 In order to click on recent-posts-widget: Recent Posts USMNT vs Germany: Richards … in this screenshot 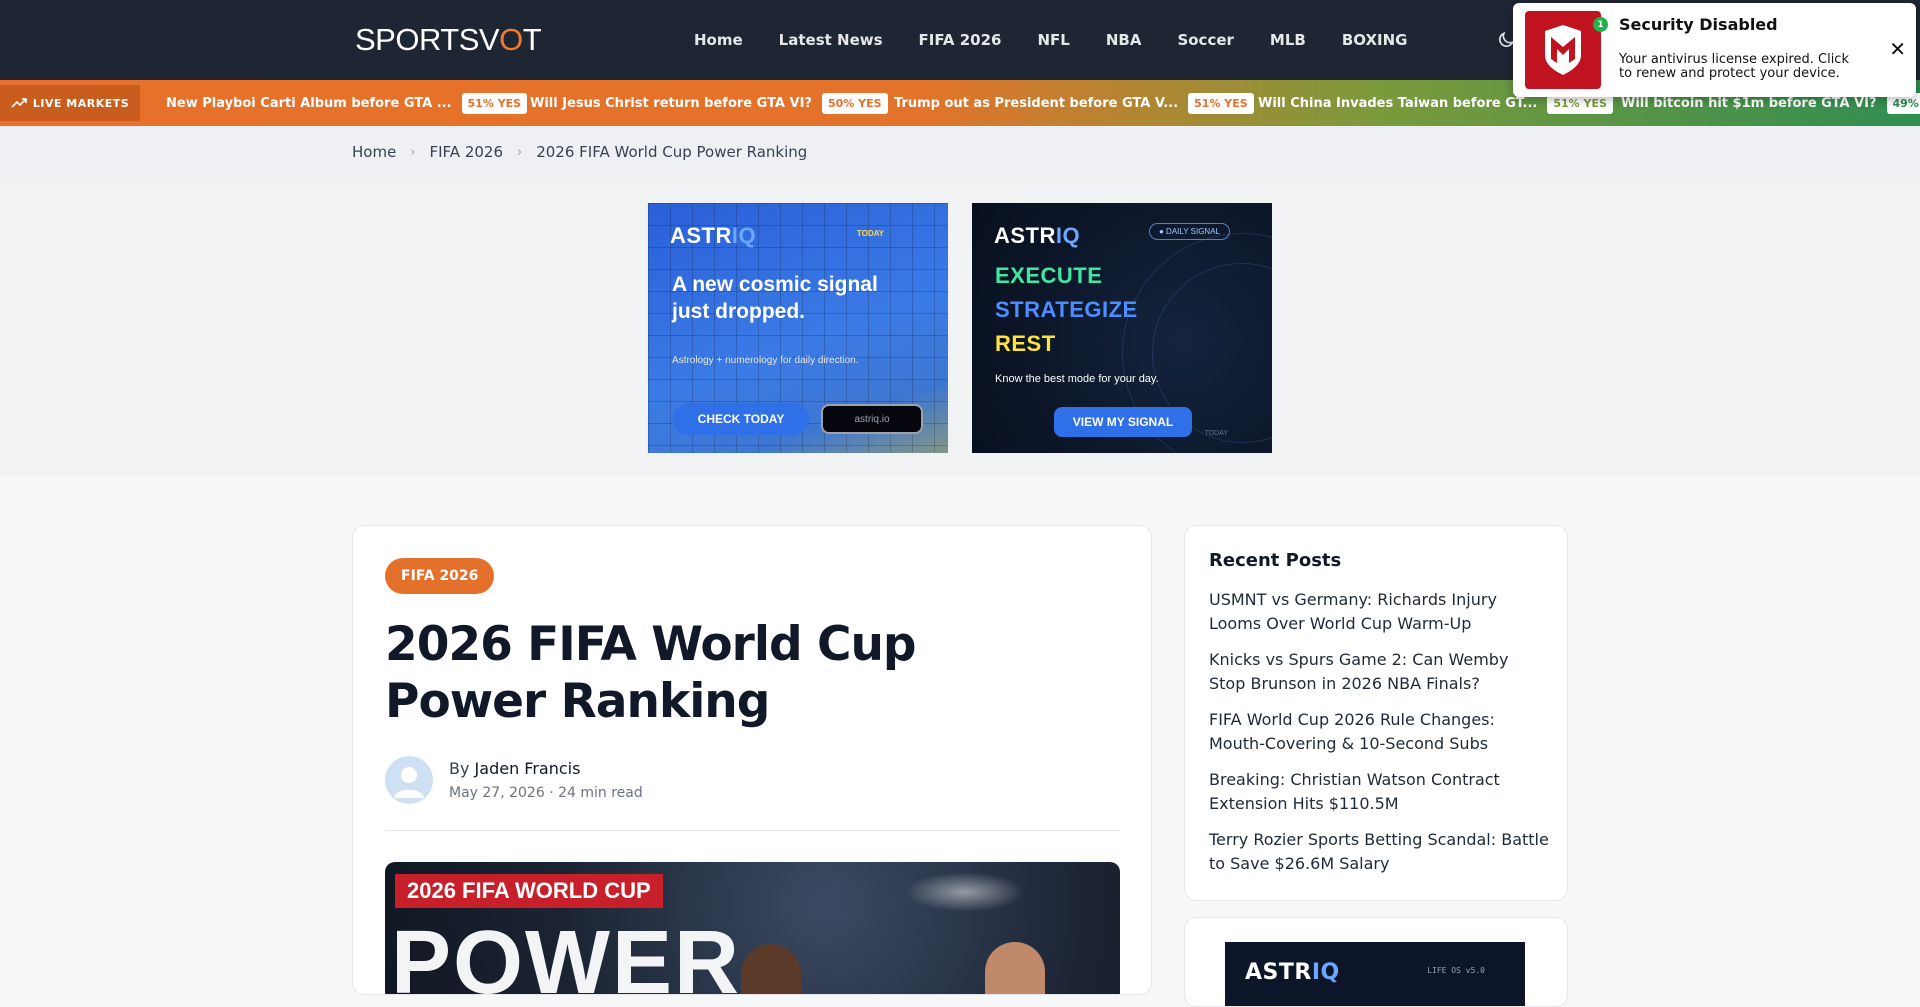, I will do `click(1376, 713)`.